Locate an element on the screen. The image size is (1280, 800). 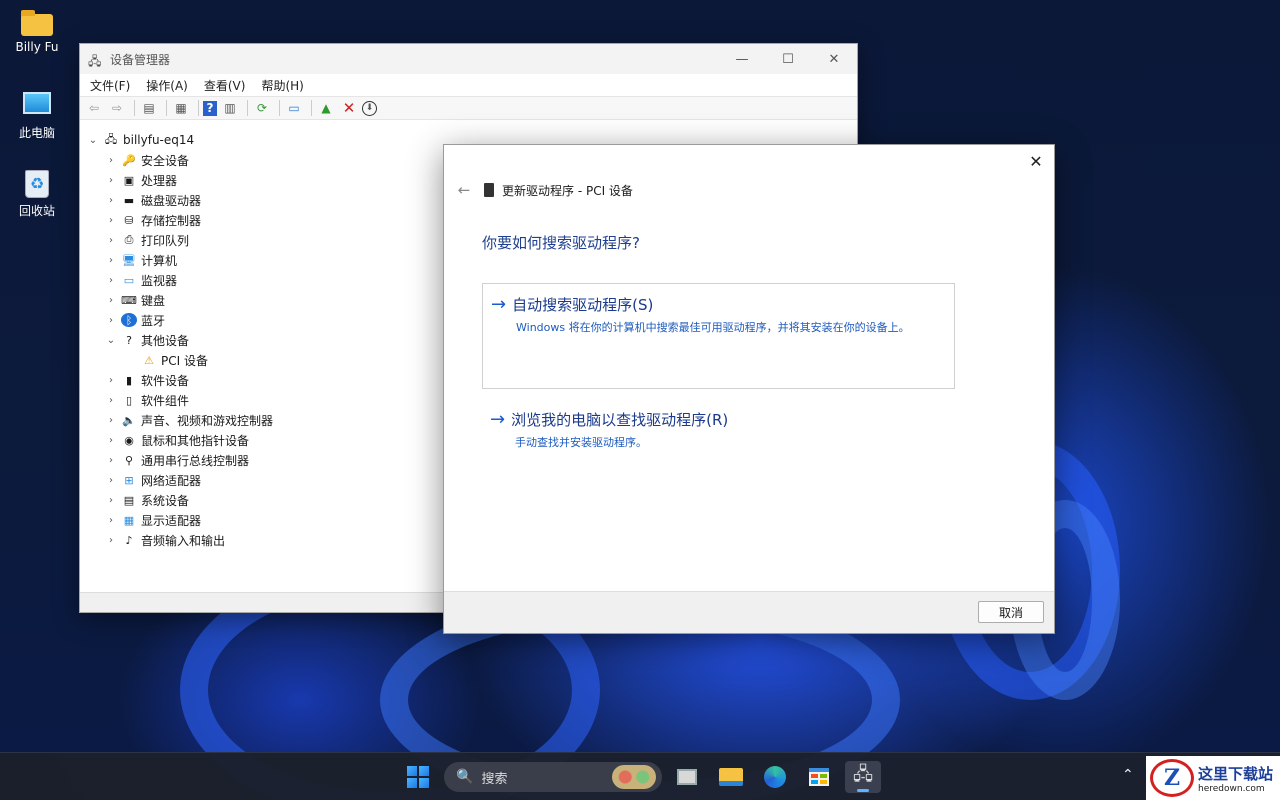
tree-category: ⌄? 其他设备 is located at coordinates (262, 340).